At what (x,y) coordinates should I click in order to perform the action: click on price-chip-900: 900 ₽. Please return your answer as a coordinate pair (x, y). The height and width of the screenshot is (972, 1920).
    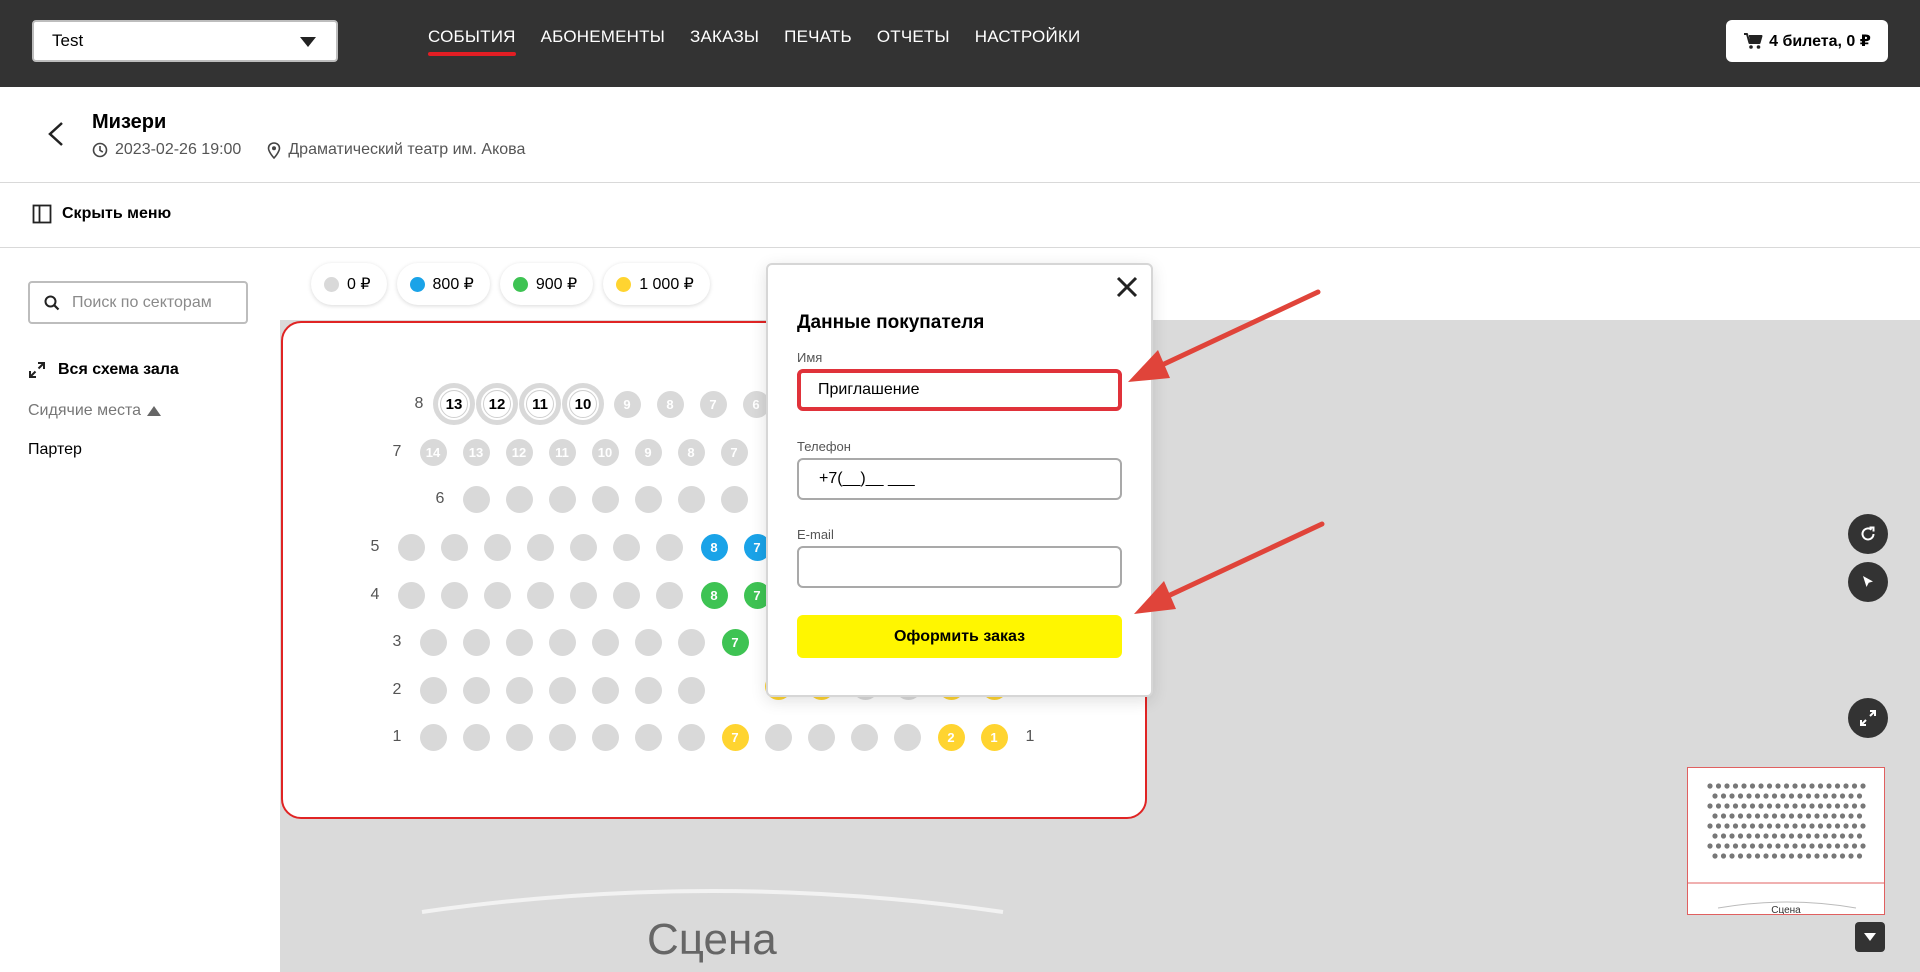
    Looking at the image, I should click on (546, 284).